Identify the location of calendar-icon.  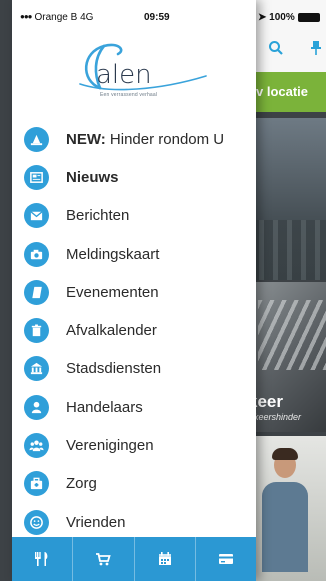
(164, 558).